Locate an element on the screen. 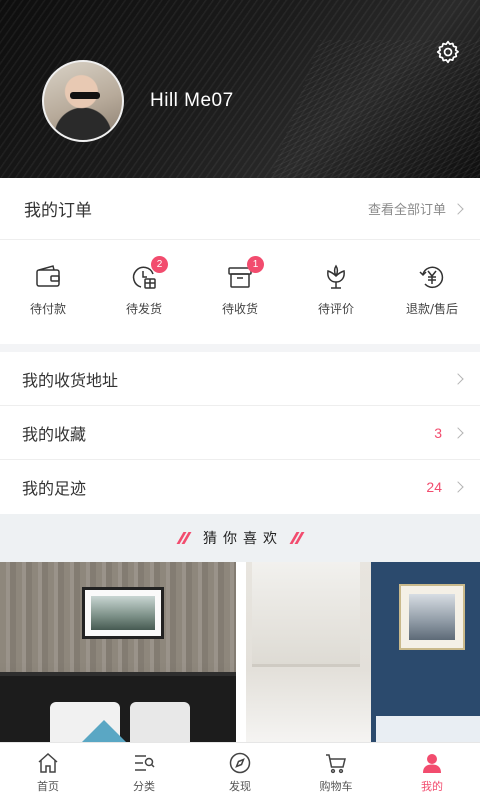 Image resolution: width=480 pixels, height=800 pixels. recommendation-title: 猜你喜欢 is located at coordinates (243, 539).